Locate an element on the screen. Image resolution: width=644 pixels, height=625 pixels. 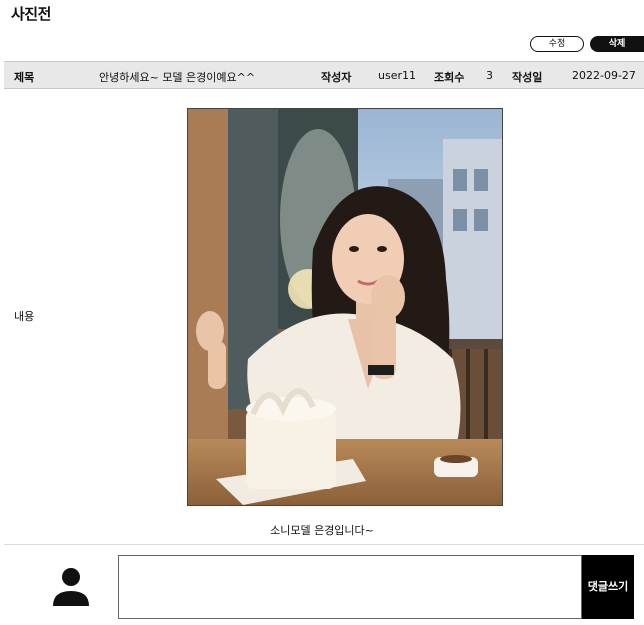
divider is located at coordinates (324, 544).